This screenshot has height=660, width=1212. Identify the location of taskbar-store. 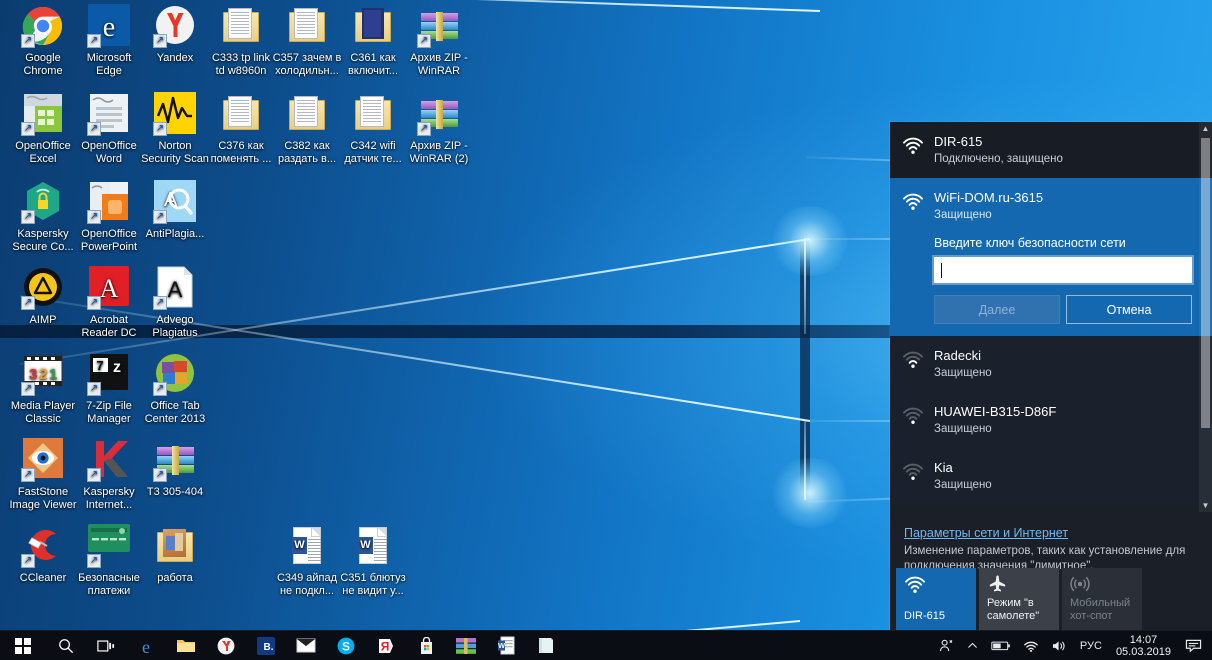
(426, 645).